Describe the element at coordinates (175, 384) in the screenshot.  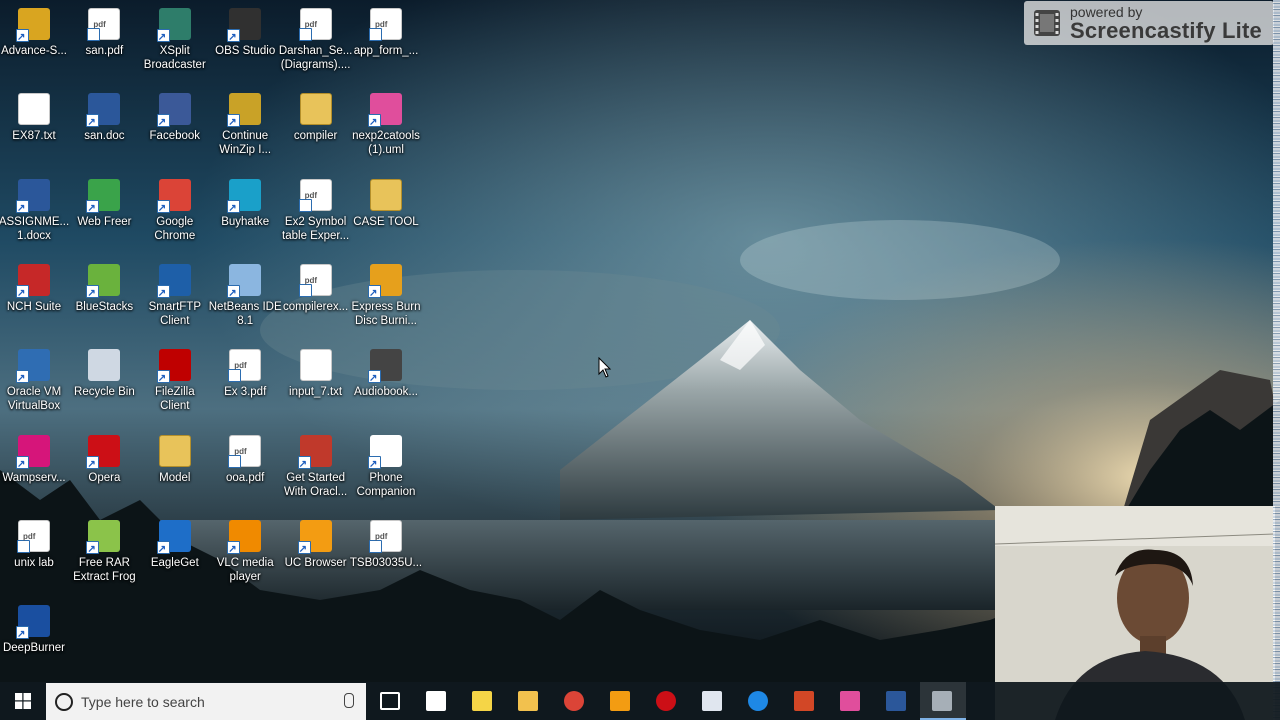
I see `desktop-icon: FileZilla Client` at that location.